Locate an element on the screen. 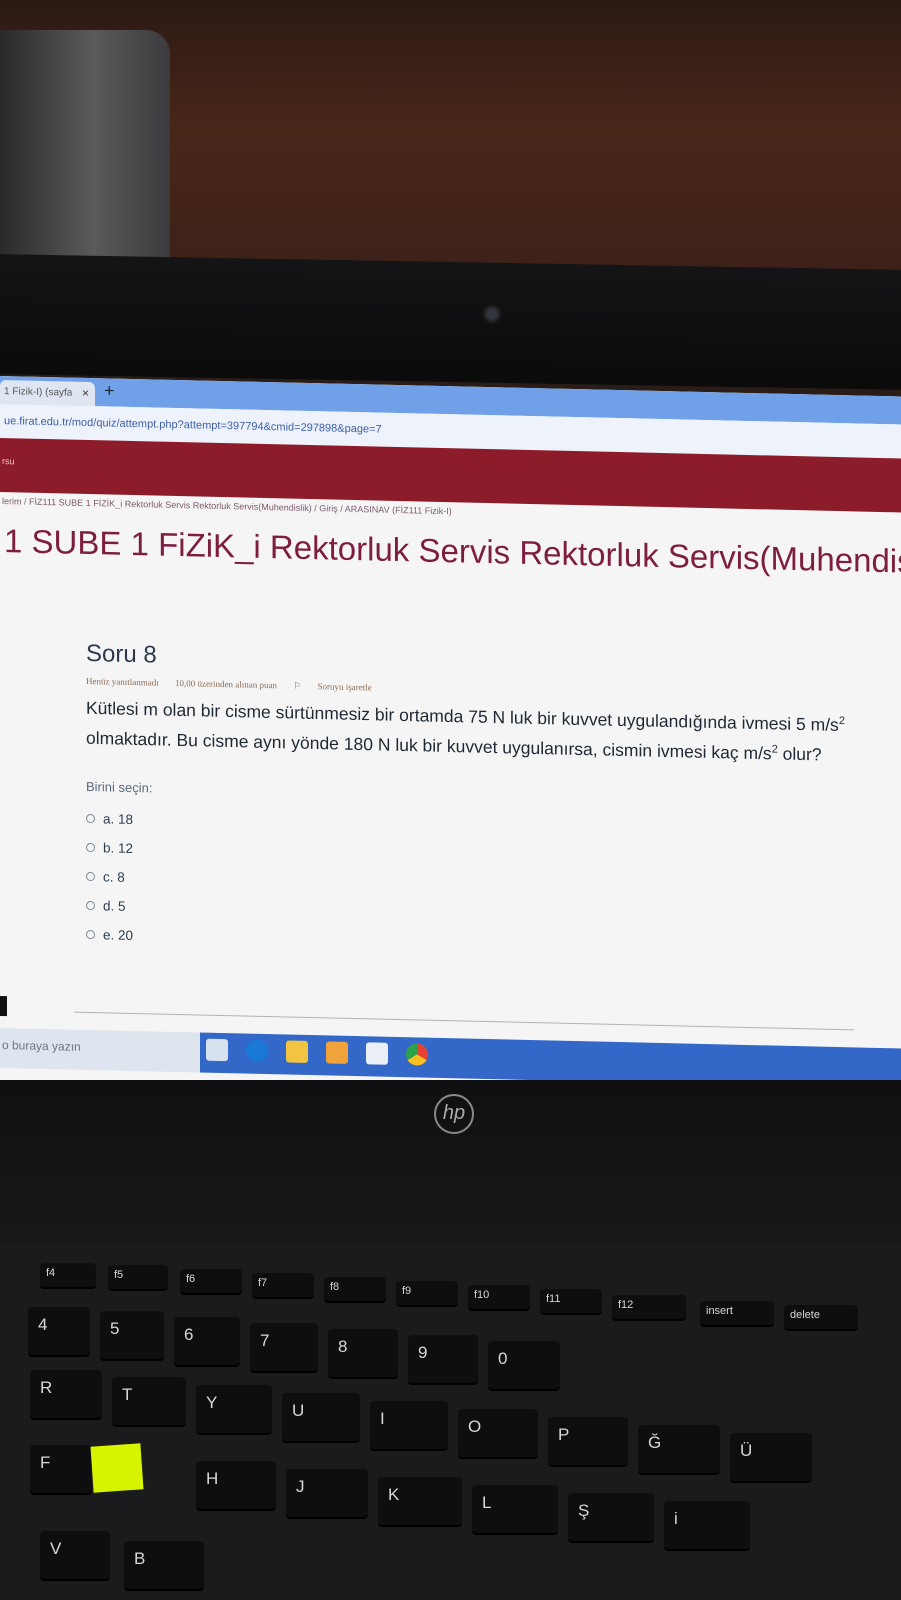  key-8: 8 is located at coordinates (363, 1353).